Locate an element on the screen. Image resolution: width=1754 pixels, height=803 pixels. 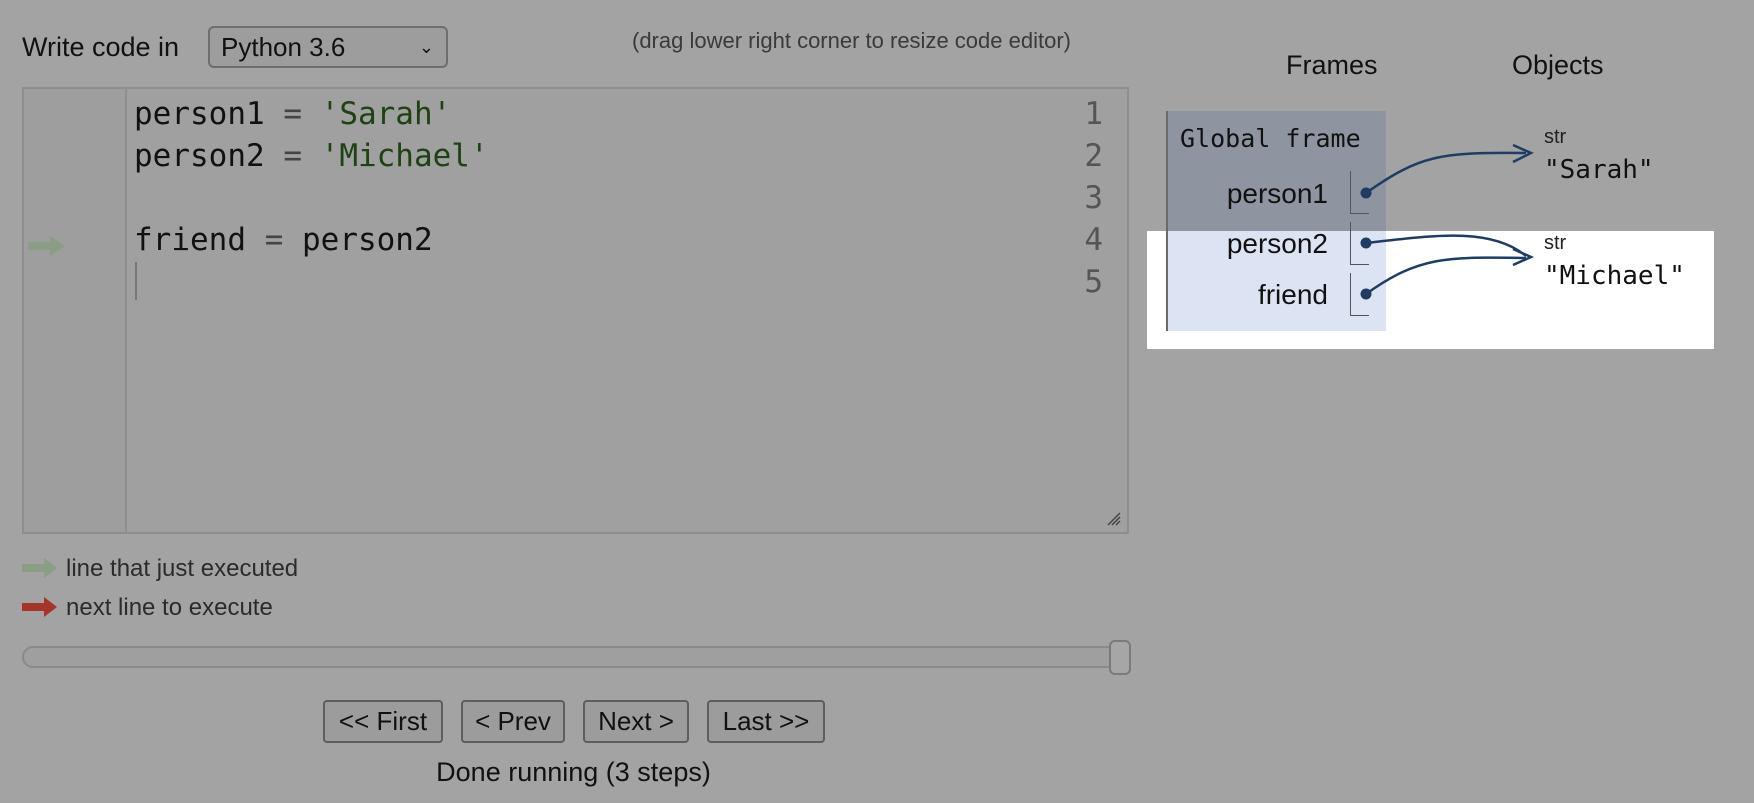
pointer-arrow-friend is located at coordinates (1446, 276).